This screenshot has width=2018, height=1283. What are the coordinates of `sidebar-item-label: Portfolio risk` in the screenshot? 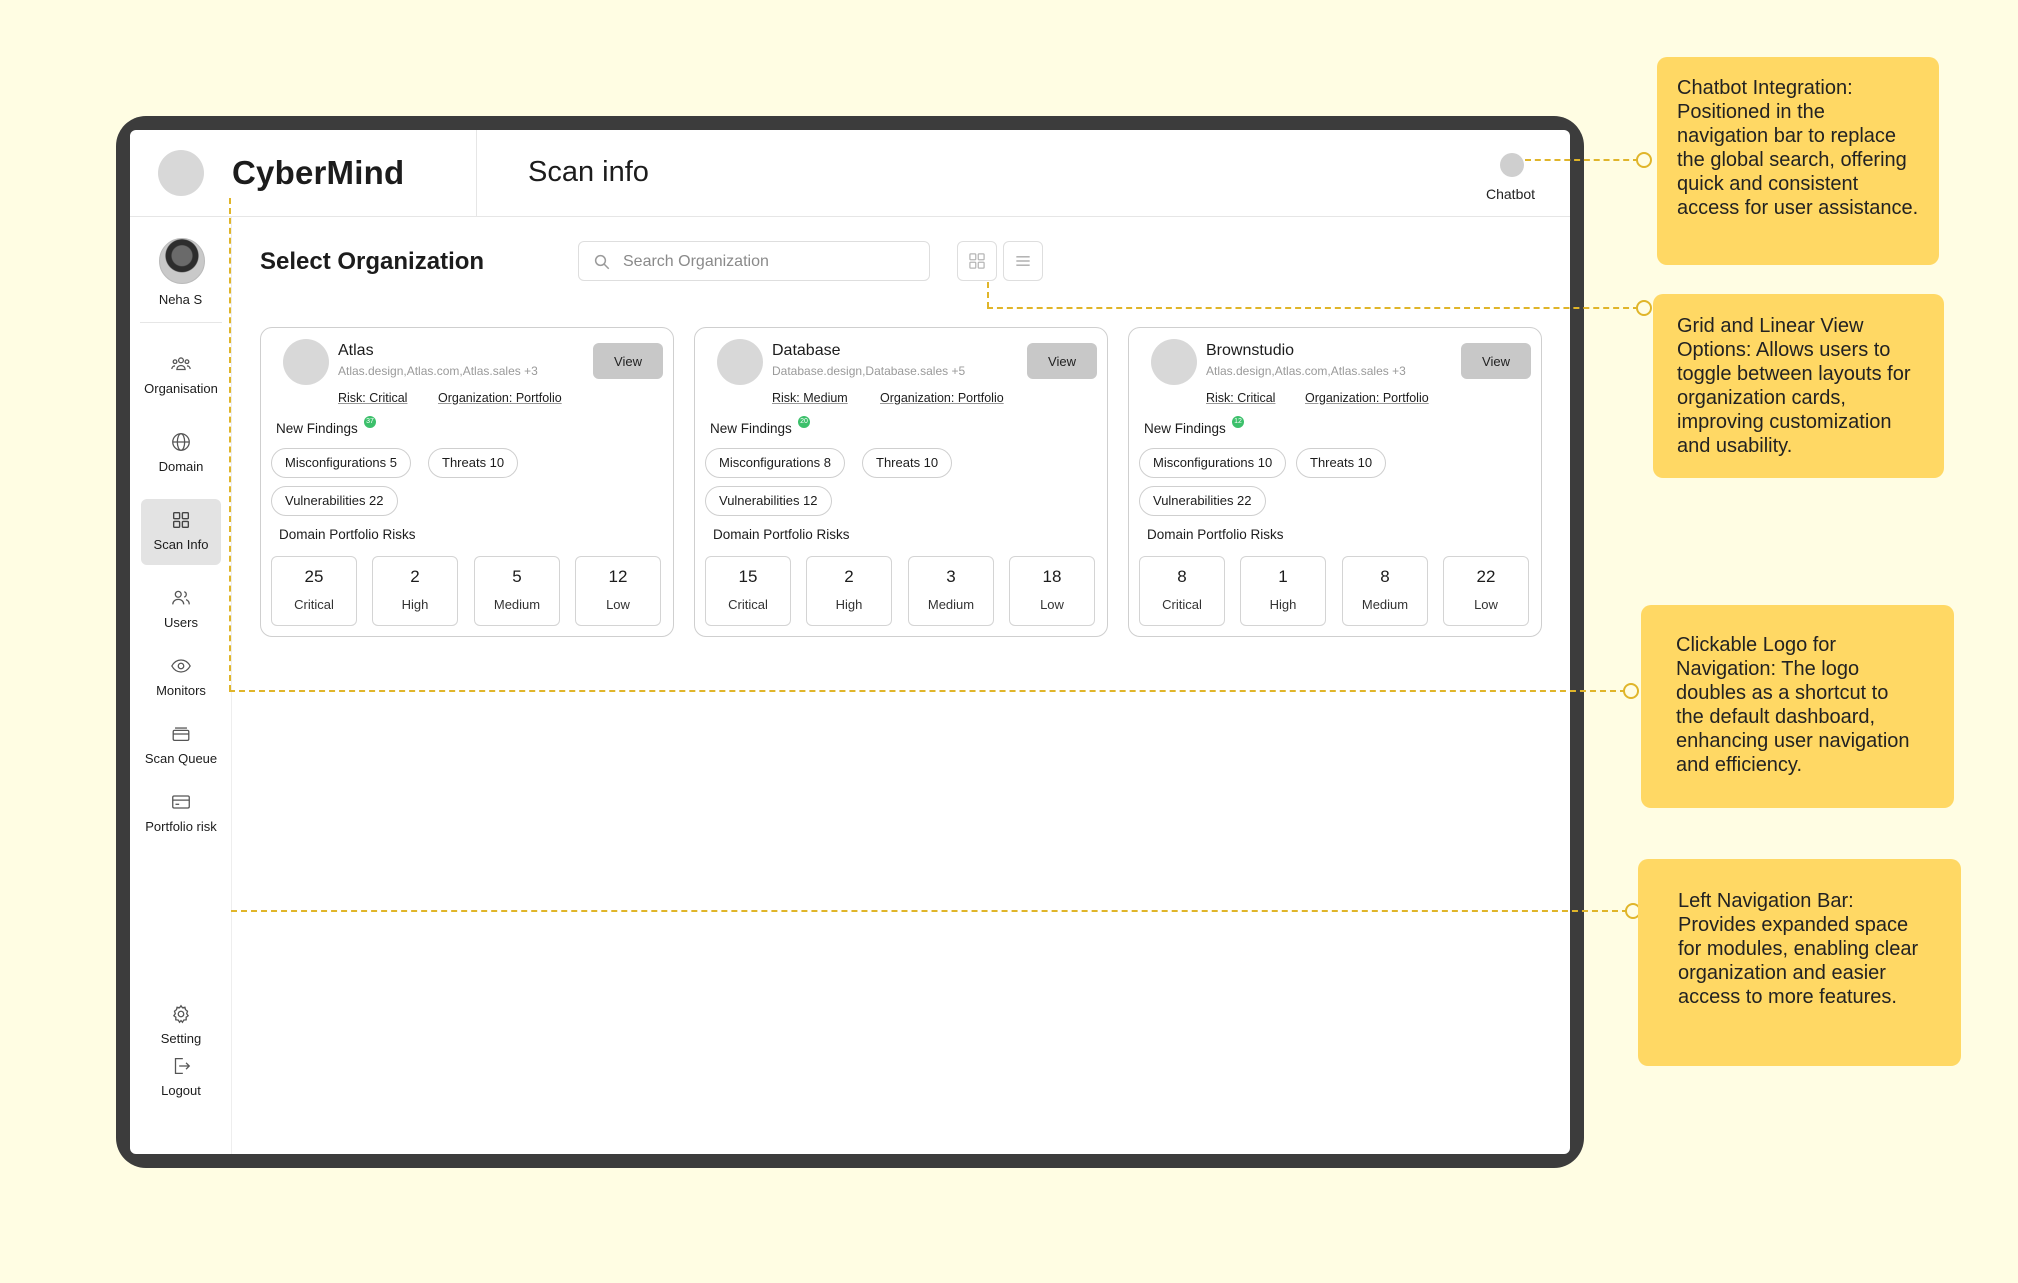 It's located at (181, 826).